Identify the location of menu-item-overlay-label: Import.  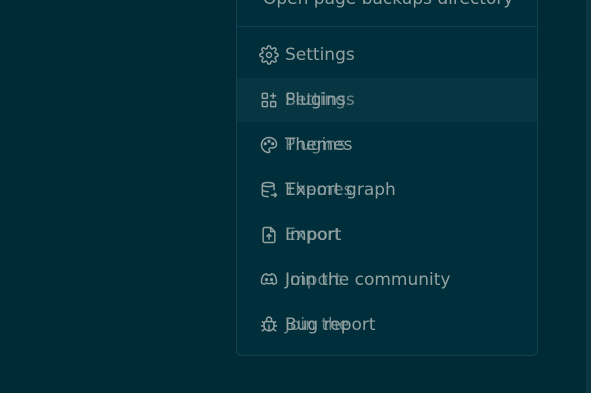
(313, 280).